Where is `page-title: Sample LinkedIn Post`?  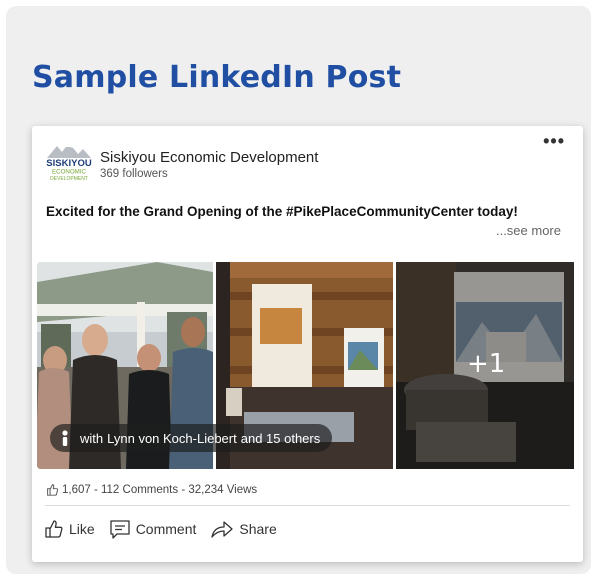
page-title: Sample LinkedIn Post is located at coordinates (217, 77).